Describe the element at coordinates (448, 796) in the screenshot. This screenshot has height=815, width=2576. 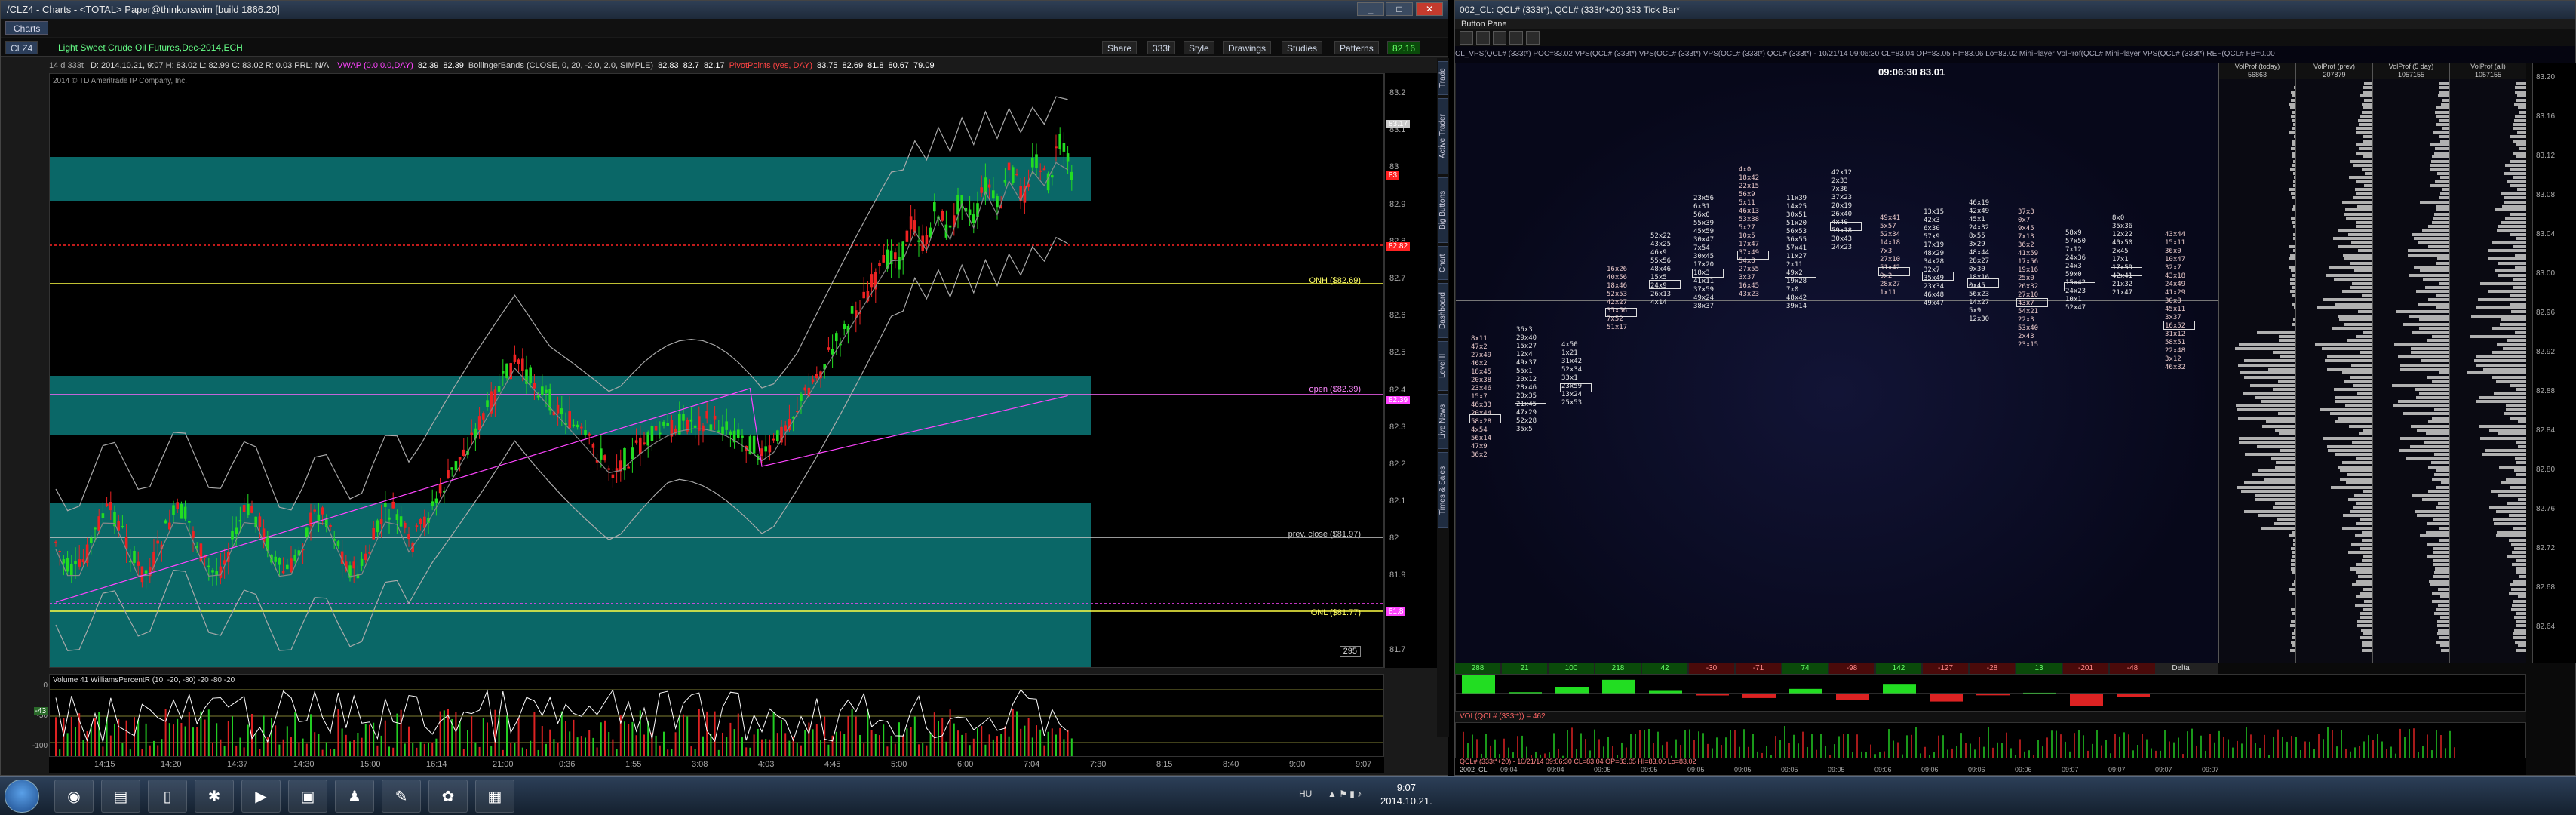
I see `app-icon-5: ✿` at that location.